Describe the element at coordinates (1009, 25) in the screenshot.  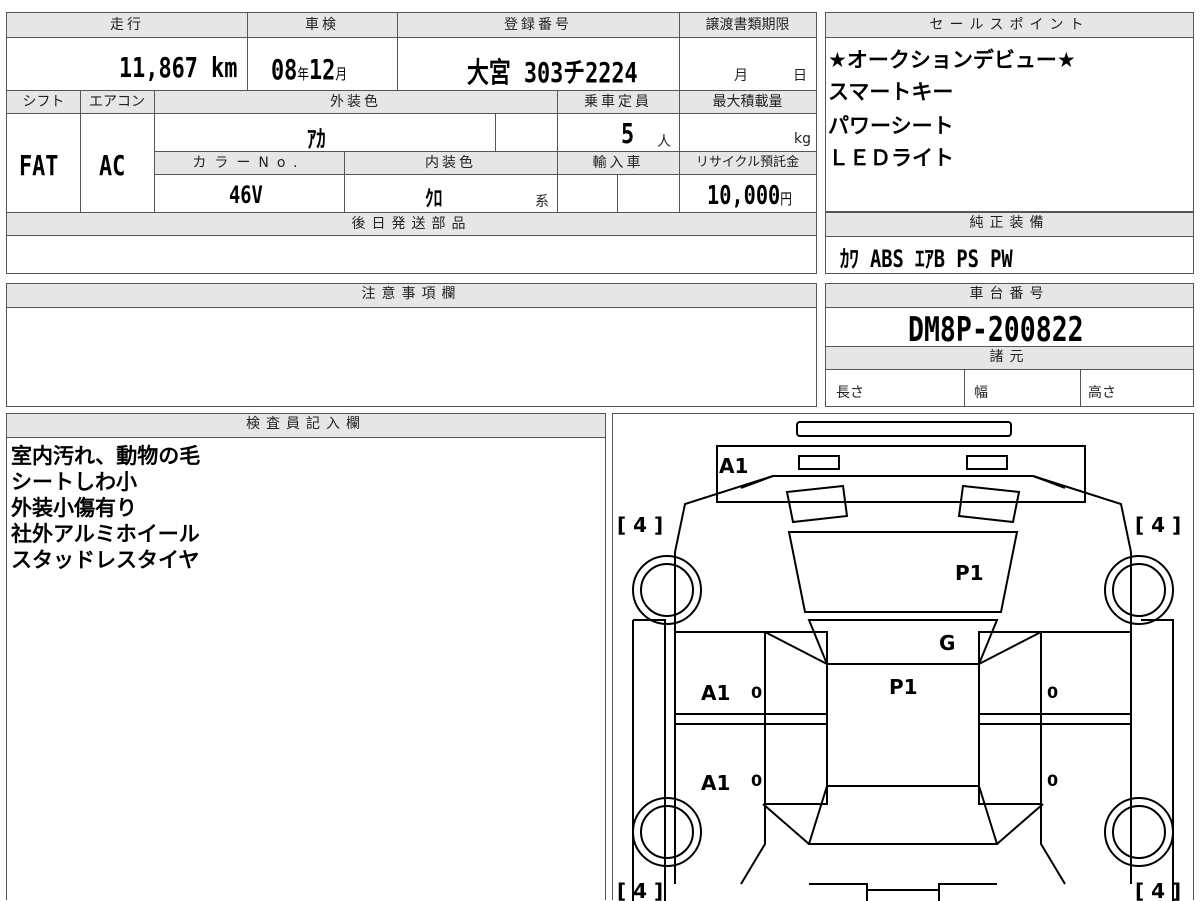
I see `sales-points-label: セールスポイント` at that location.